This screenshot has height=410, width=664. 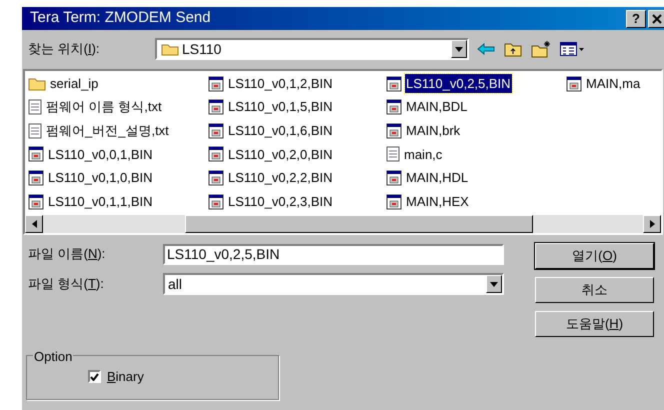 I want to click on back-arrow-icon, so click(x=486, y=49).